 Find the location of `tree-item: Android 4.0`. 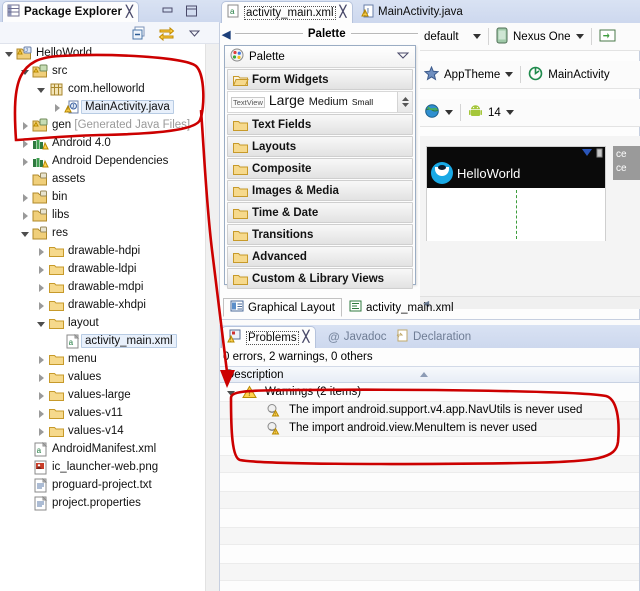

tree-item: Android 4.0 is located at coordinates (102, 143).